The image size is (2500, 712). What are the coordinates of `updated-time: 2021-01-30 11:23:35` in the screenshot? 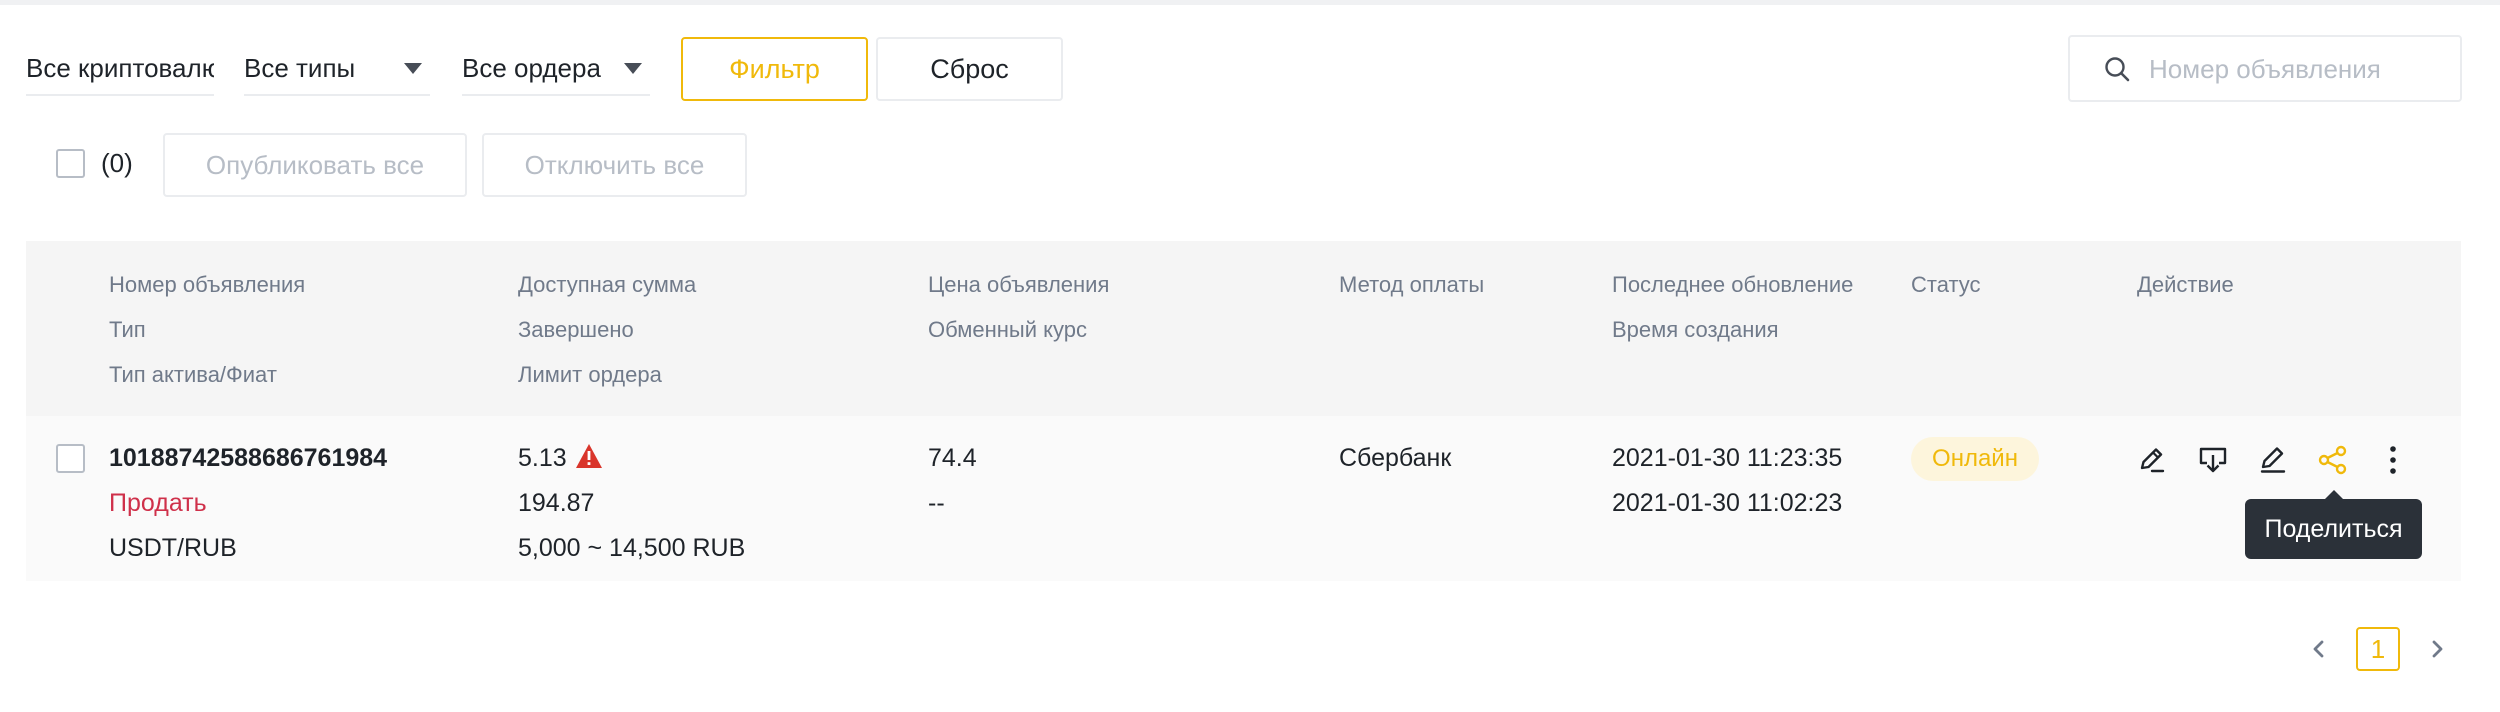 It's located at (1727, 458).